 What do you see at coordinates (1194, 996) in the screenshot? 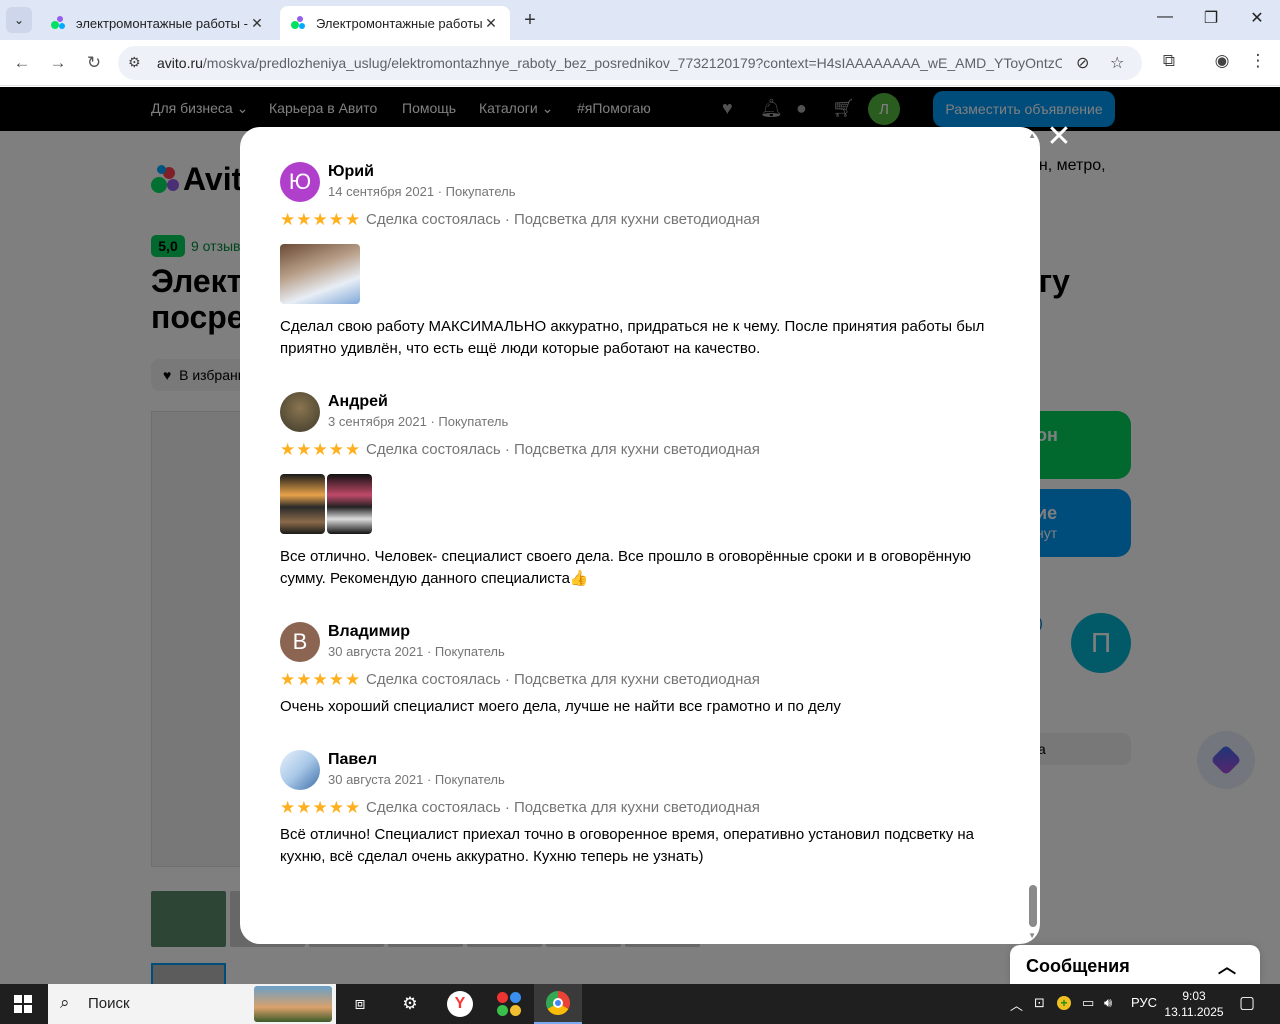
I see `clock-time: 9:03` at bounding box center [1194, 996].